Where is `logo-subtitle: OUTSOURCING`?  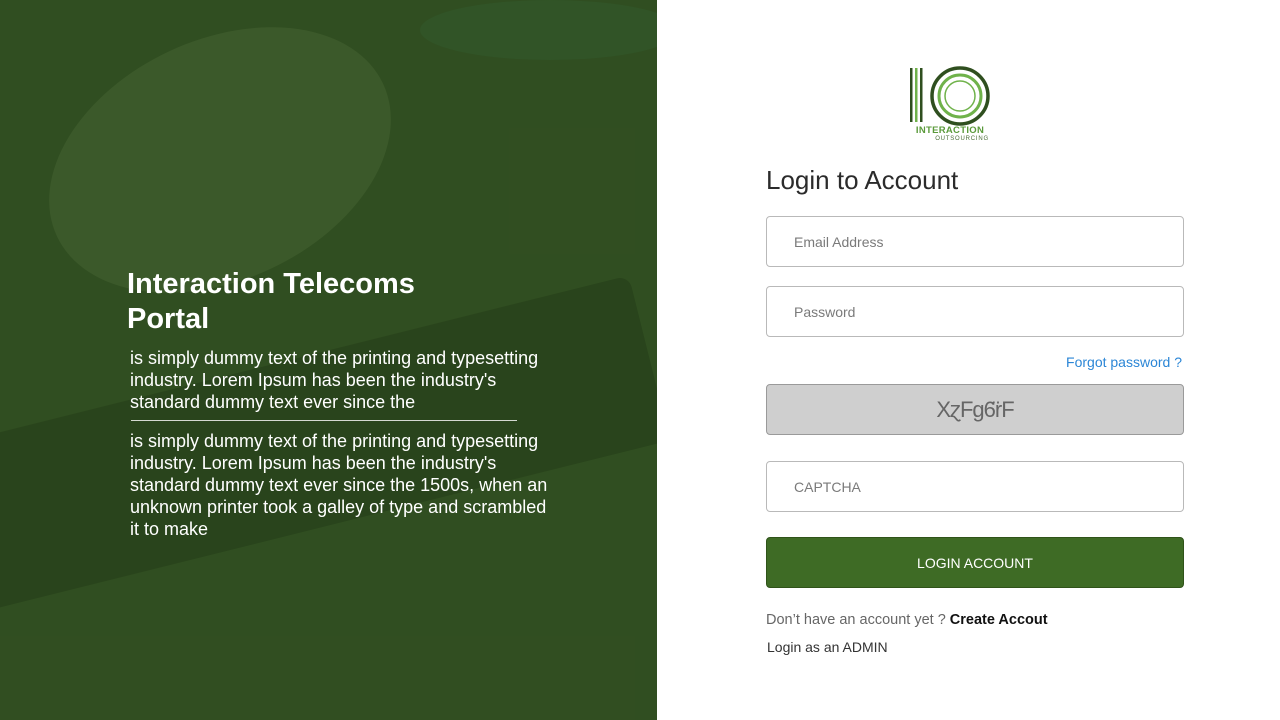
logo-subtitle: OUTSOURCING is located at coordinates (962, 139).